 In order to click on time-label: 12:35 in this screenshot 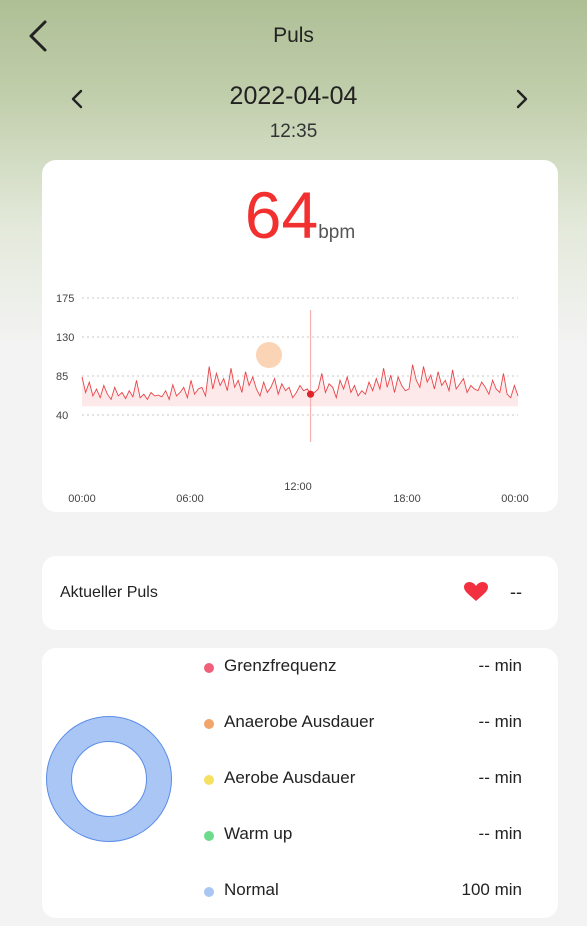, I will do `click(293, 131)`.